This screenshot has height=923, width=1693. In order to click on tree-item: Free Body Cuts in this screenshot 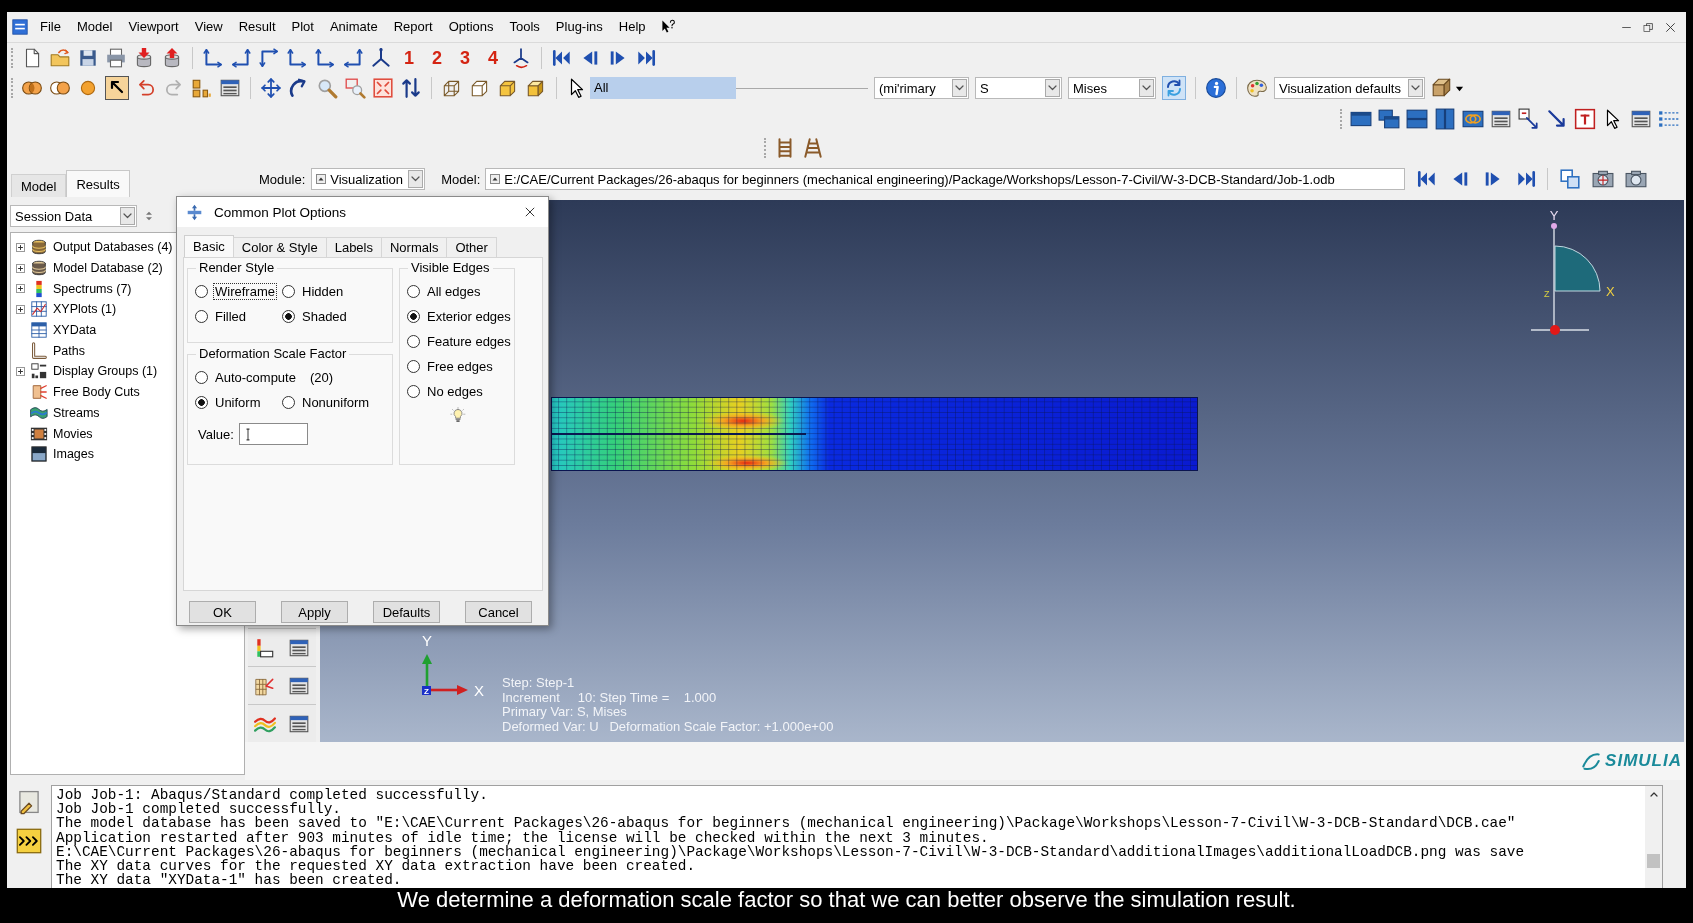, I will do `click(96, 392)`.